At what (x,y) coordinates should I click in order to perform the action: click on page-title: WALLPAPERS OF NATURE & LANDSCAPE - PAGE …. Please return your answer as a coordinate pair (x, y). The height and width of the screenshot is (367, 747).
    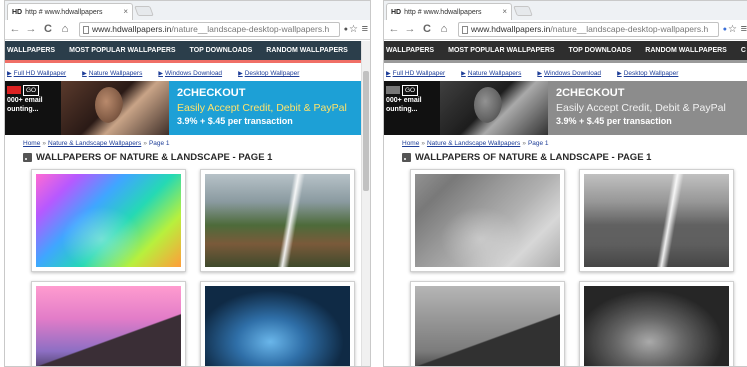
    Looking at the image, I should click on (526, 157).